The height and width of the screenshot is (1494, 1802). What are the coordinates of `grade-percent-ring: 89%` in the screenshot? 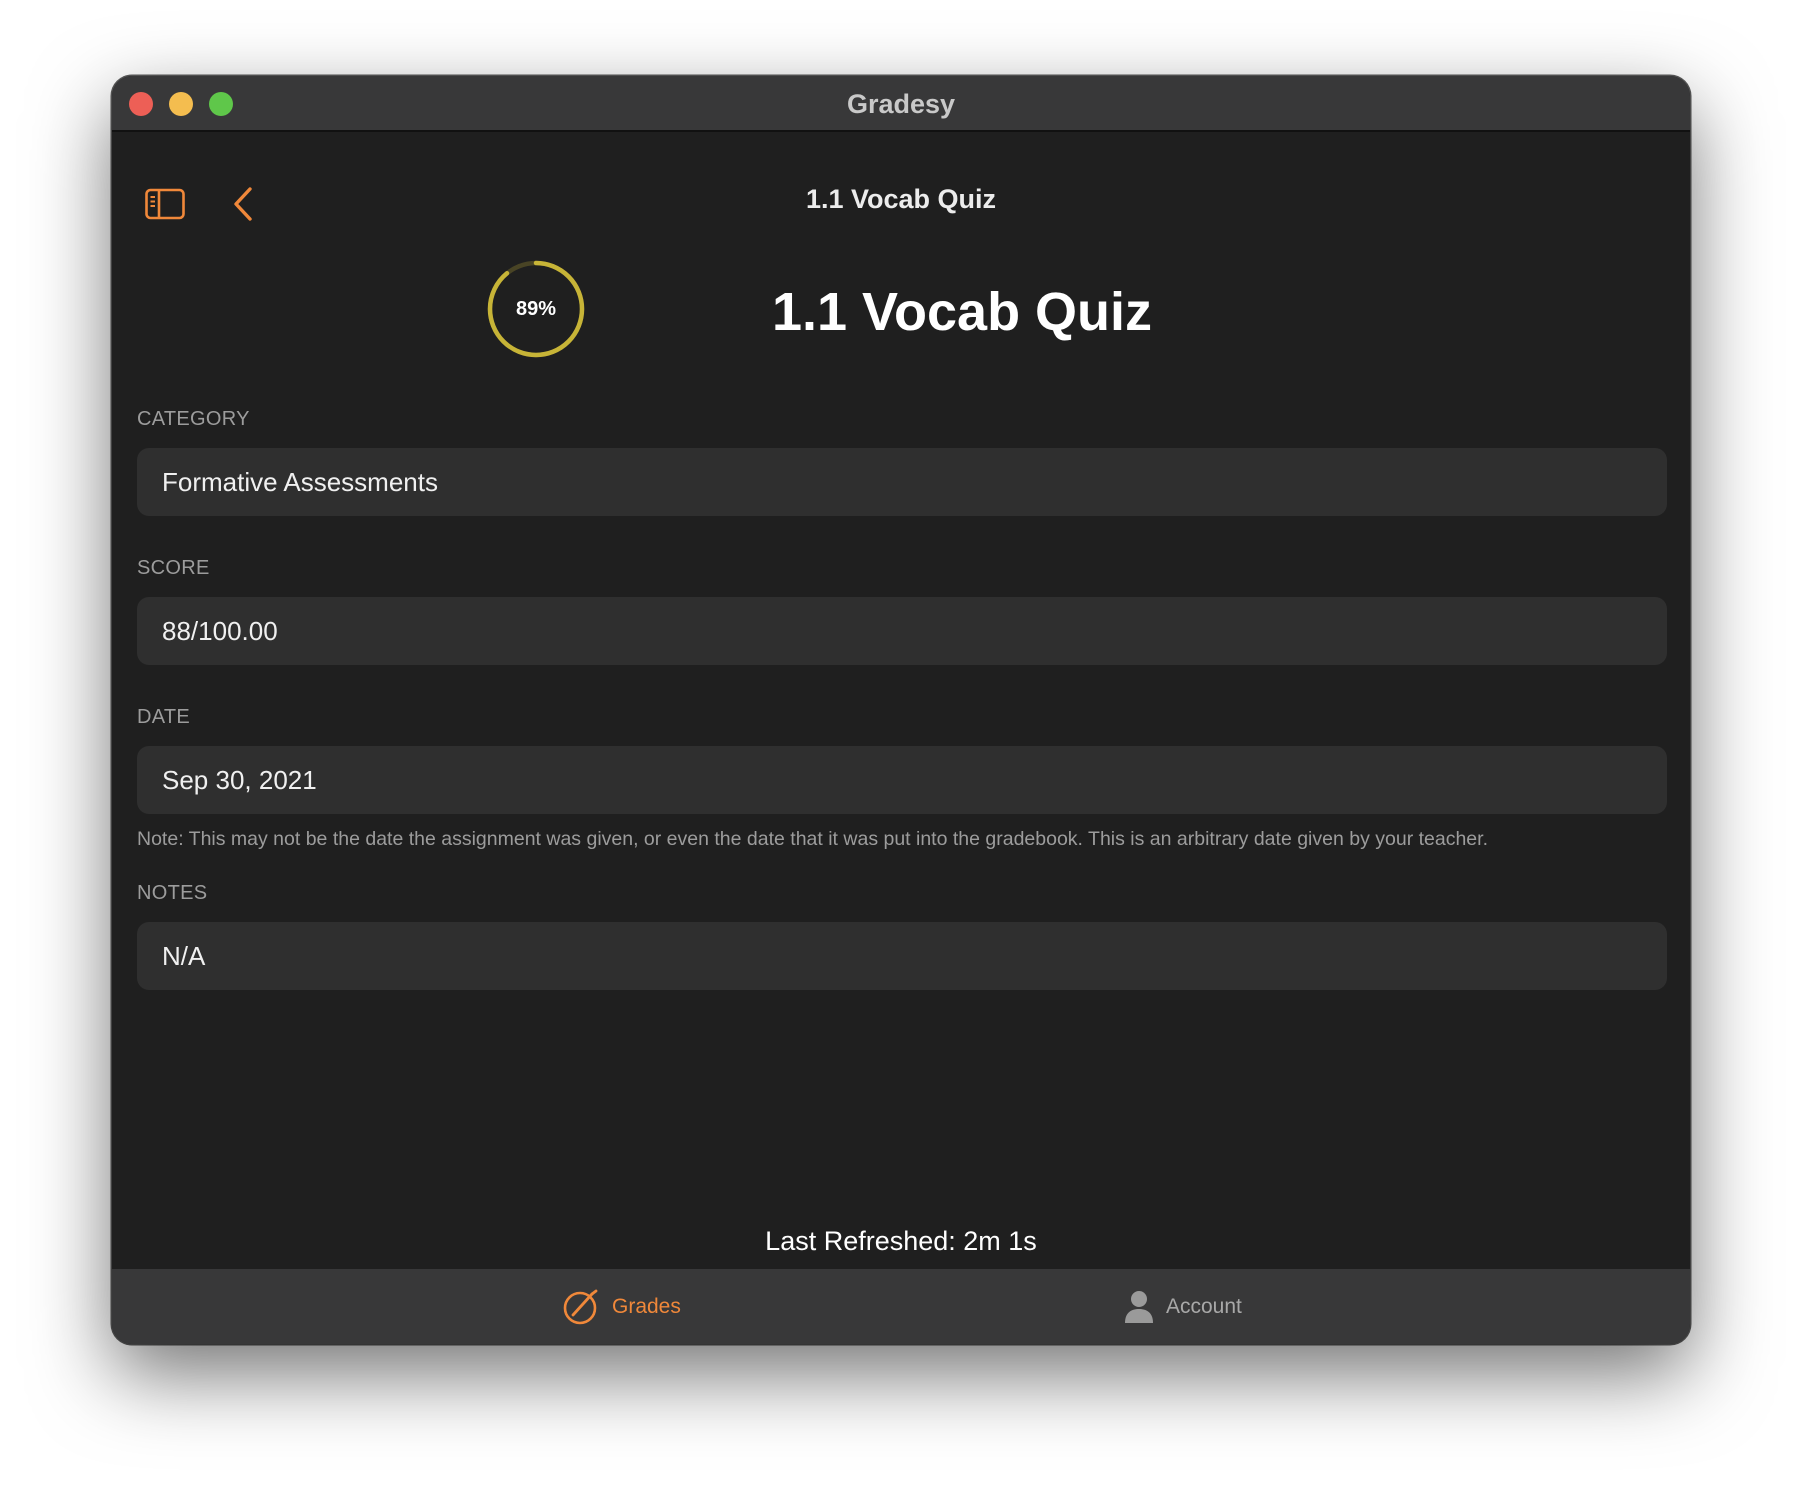 It's located at (536, 309).